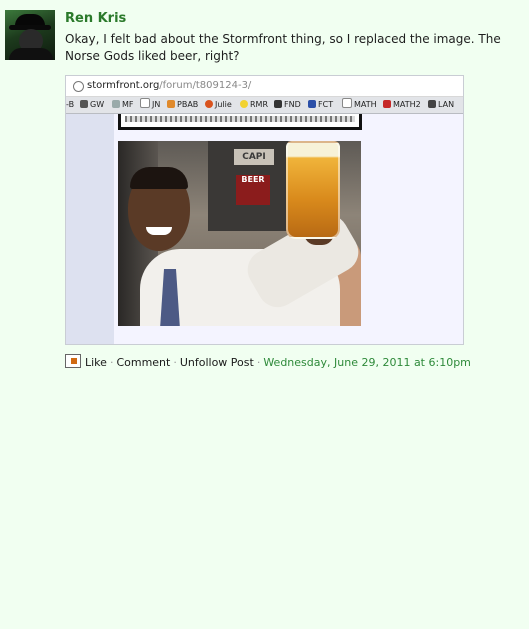  I want to click on bookmark-item: MF, so click(123, 105).